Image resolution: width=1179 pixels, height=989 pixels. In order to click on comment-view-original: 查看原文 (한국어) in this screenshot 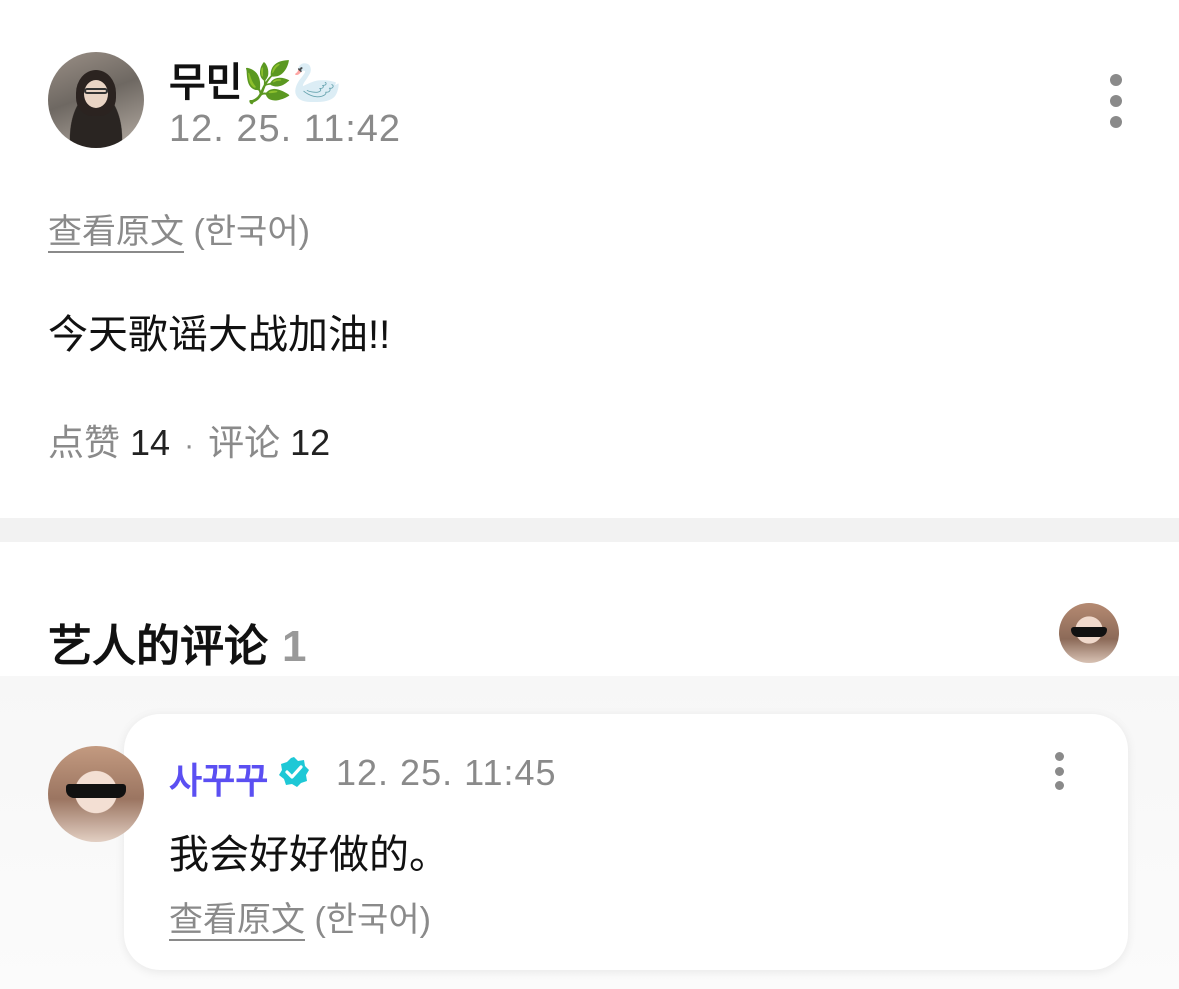, I will do `click(300, 916)`.